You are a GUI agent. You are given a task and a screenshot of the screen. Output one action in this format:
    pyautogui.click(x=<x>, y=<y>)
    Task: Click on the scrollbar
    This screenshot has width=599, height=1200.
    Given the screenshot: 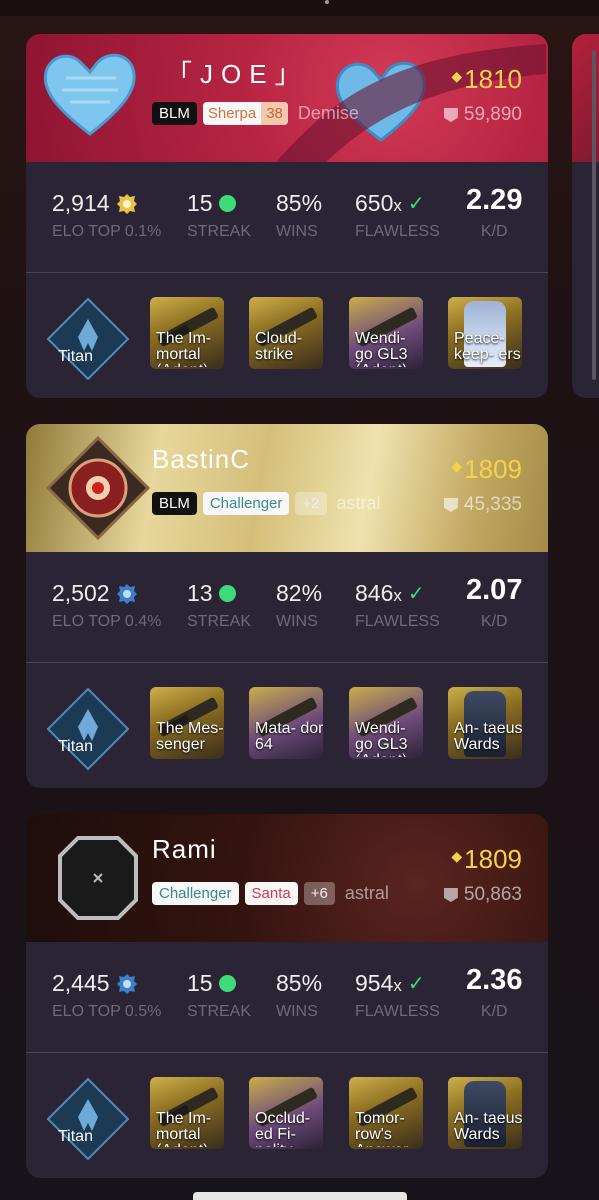 What is the action you would take?
    pyautogui.click(x=594, y=215)
    